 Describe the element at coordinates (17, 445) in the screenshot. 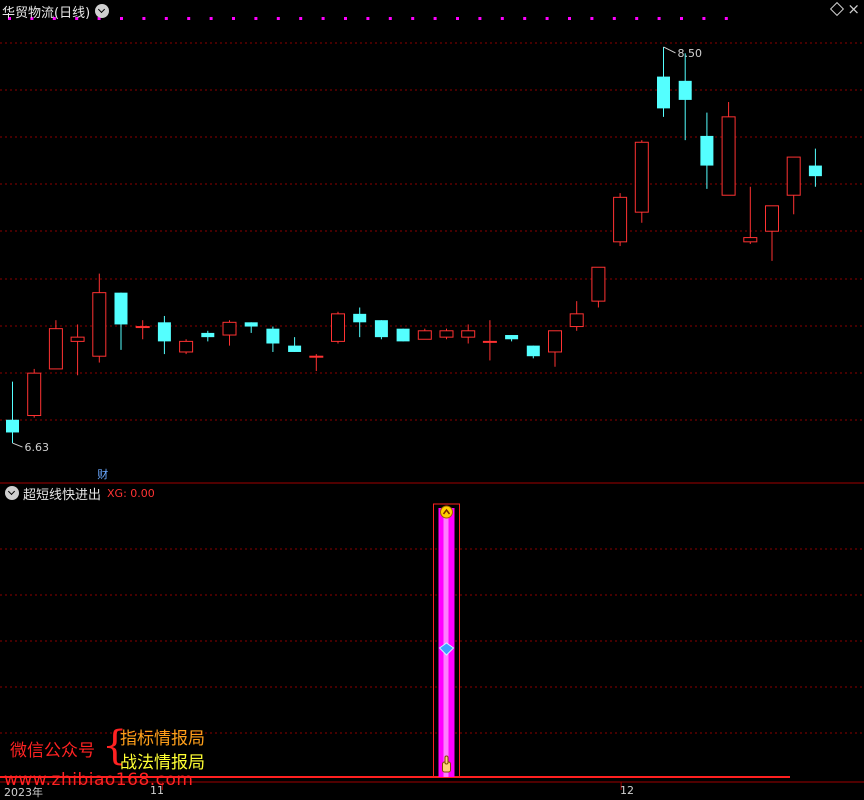

I see `low-pointer` at that location.